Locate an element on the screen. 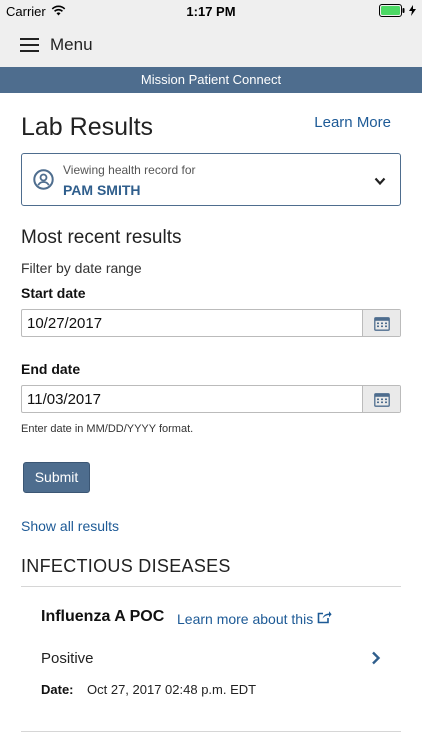  end-date-field: 11/03/2017 is located at coordinates (211, 399).